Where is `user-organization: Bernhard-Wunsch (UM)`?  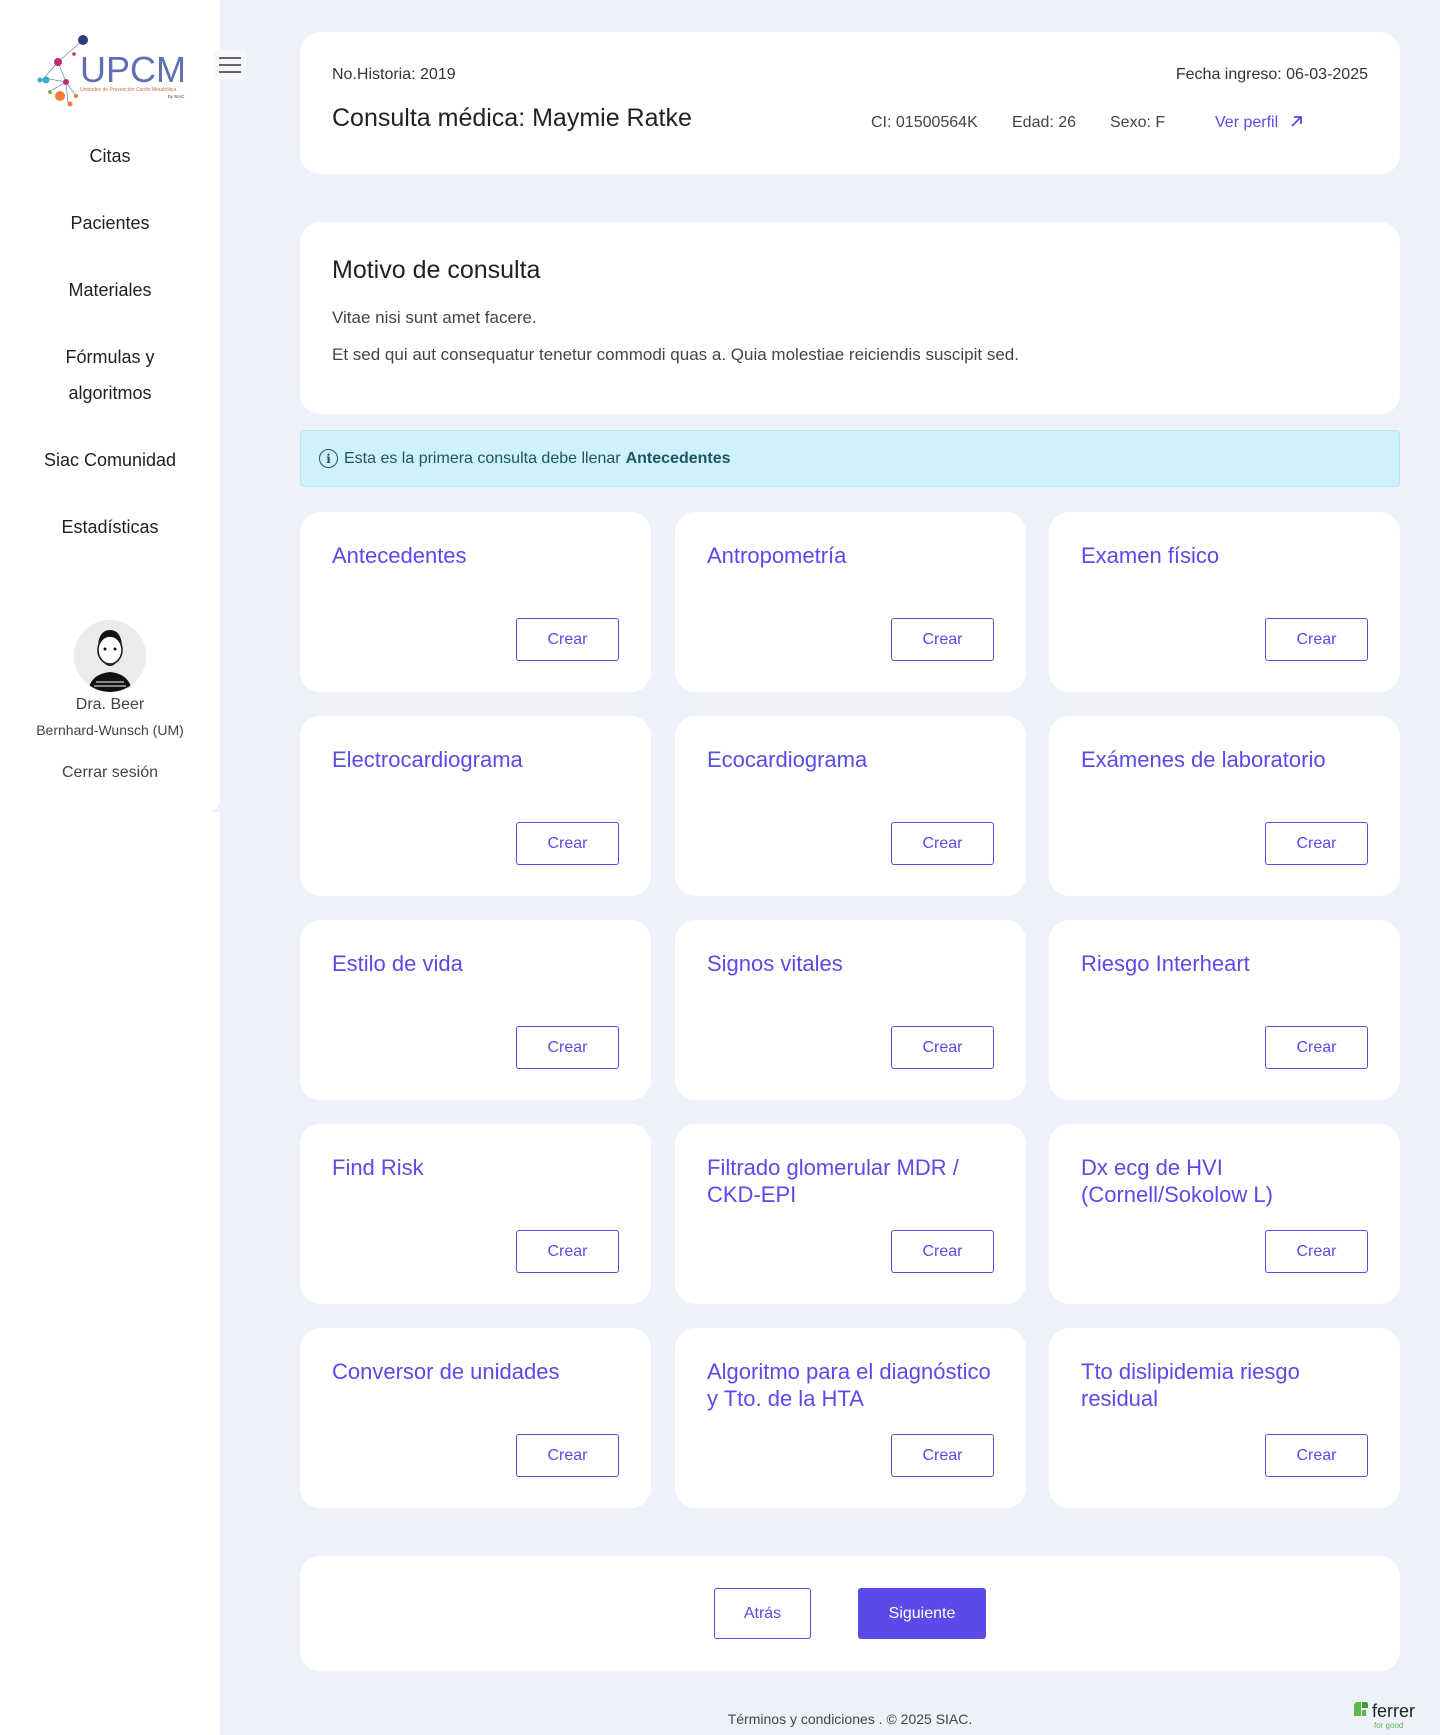 user-organization: Bernhard-Wunsch (UM) is located at coordinates (110, 730).